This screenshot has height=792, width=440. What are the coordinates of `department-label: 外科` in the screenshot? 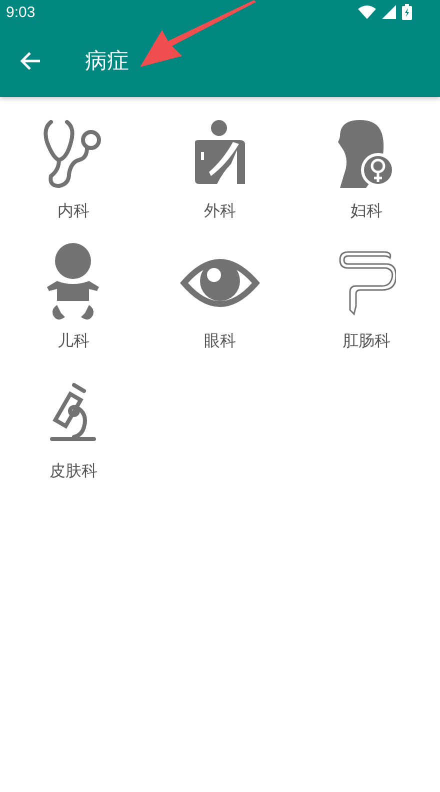 It's located at (220, 211).